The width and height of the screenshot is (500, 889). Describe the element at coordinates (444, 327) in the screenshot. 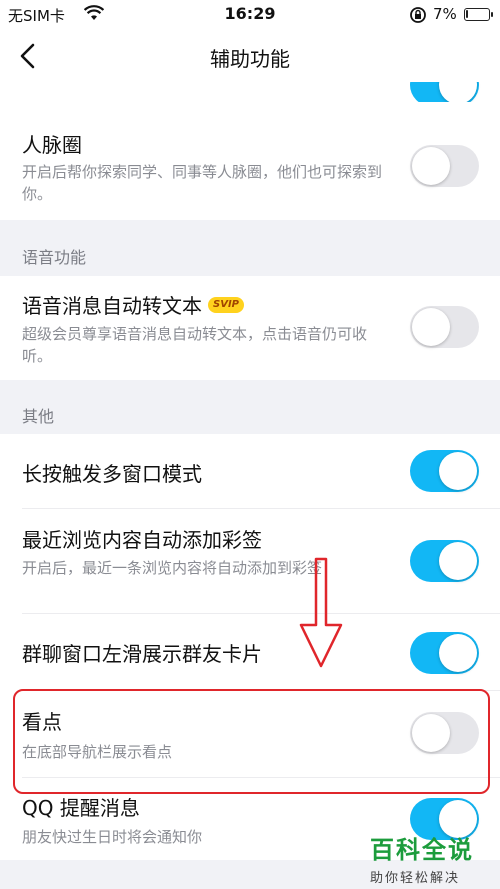

I see `voice-to-text-toggle` at that location.